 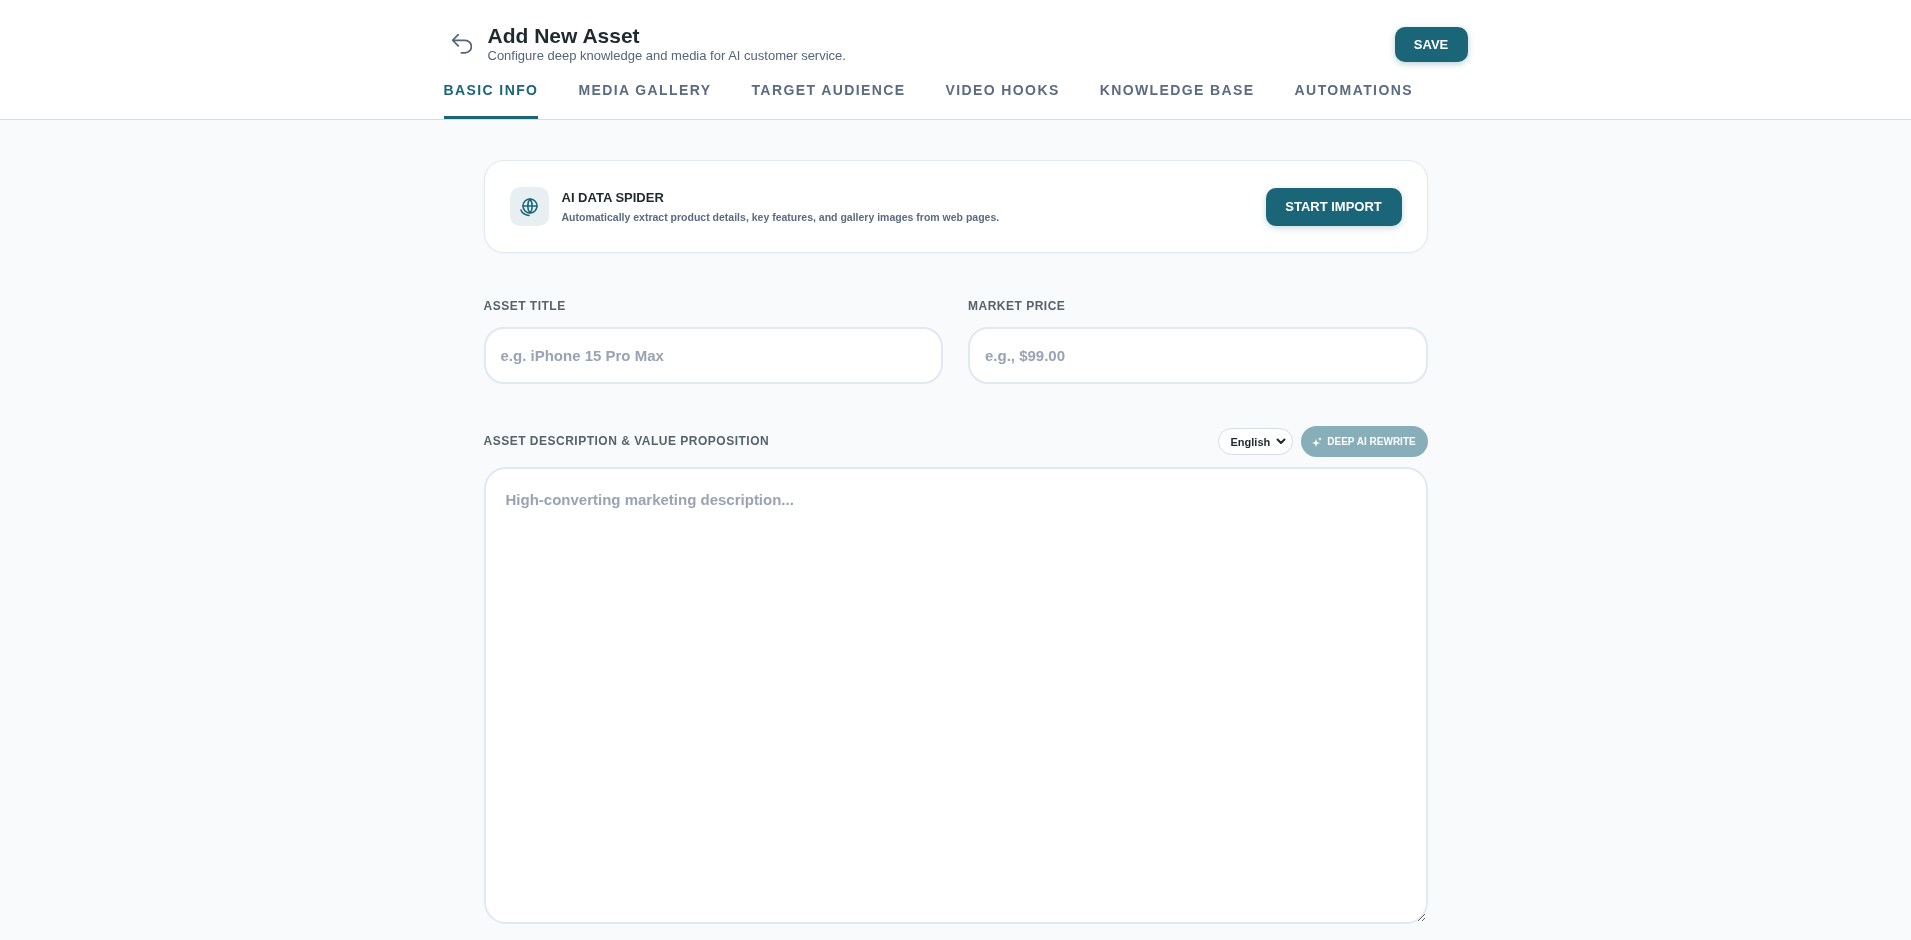 I want to click on tab: TARGET AUDIENCE, so click(x=828, y=96).